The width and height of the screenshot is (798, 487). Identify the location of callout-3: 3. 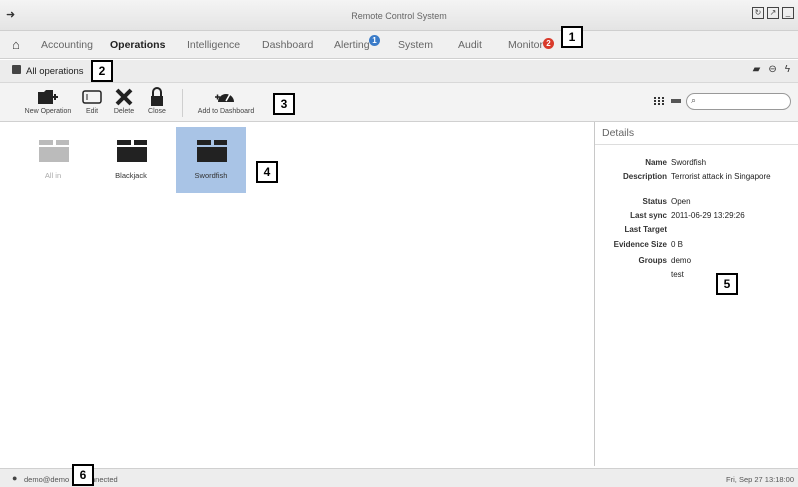
(284, 104).